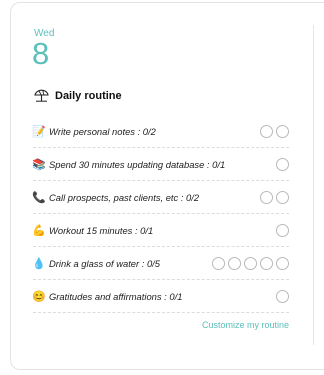 Image resolution: width=324 pixels, height=375 pixels. What do you see at coordinates (39, 131) in the screenshot?
I see `memo-icon: 📝` at bounding box center [39, 131].